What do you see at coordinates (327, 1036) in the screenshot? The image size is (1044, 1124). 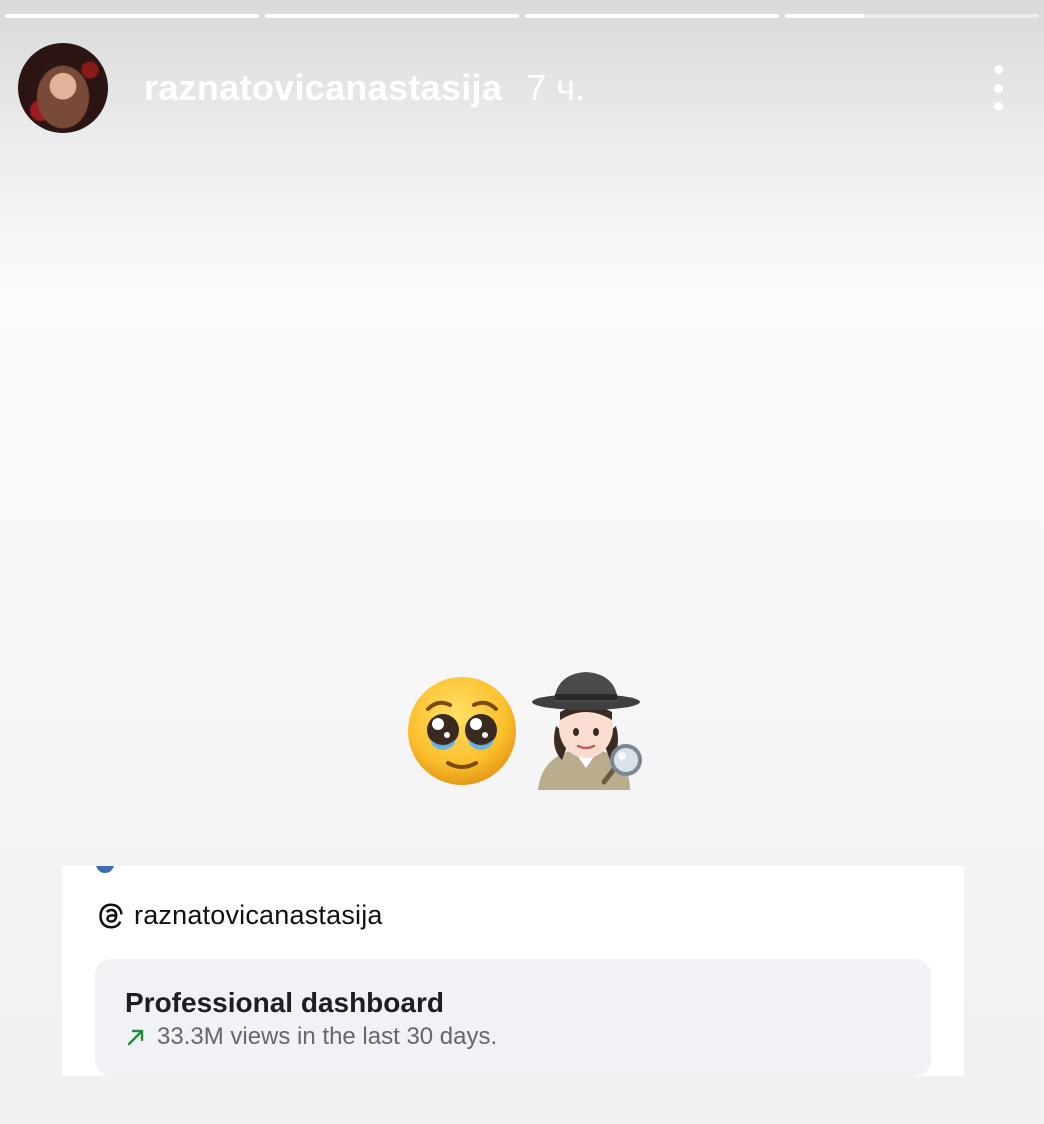 I see `dashboard-views-text: 33.3M views in the last 30 days.` at bounding box center [327, 1036].